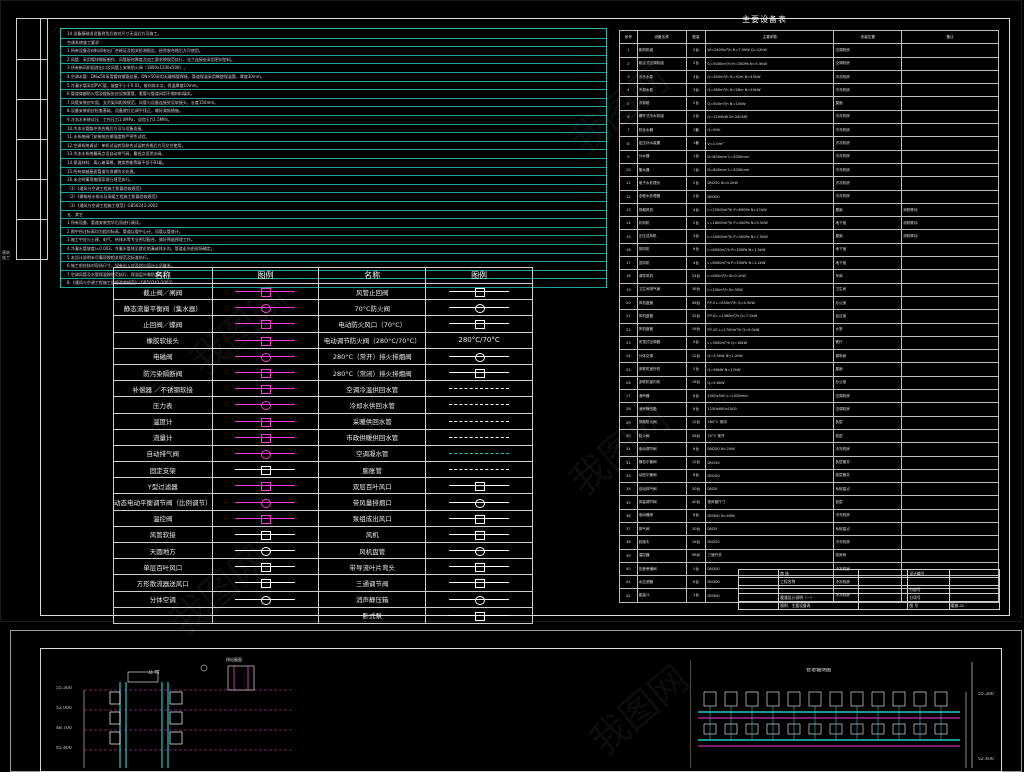 Image resolution: width=1024 pixels, height=772 pixels. Describe the element at coordinates (661, 369) in the screenshot. I see `equipment-cell: 多联机室外机` at that location.